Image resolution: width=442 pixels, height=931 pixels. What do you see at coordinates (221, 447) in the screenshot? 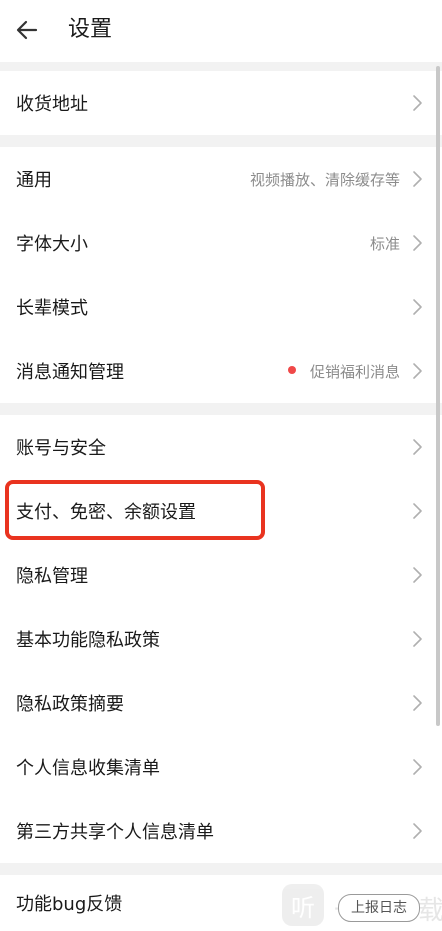
I see `settings-item-account-security: 账号与安全` at bounding box center [221, 447].